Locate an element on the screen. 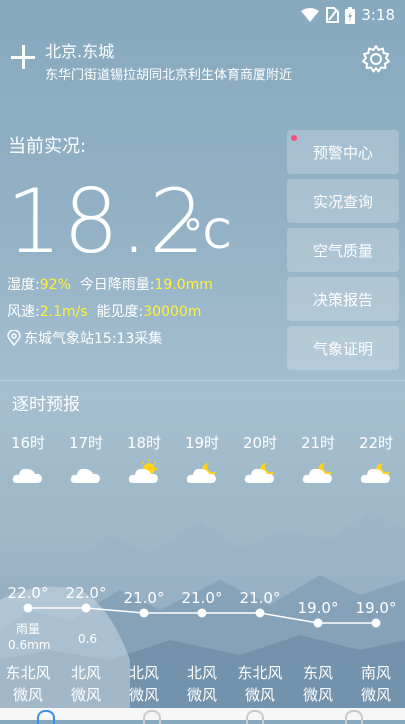 The width and height of the screenshot is (405, 724). hour-item: 20时 is located at coordinates (260, 461).